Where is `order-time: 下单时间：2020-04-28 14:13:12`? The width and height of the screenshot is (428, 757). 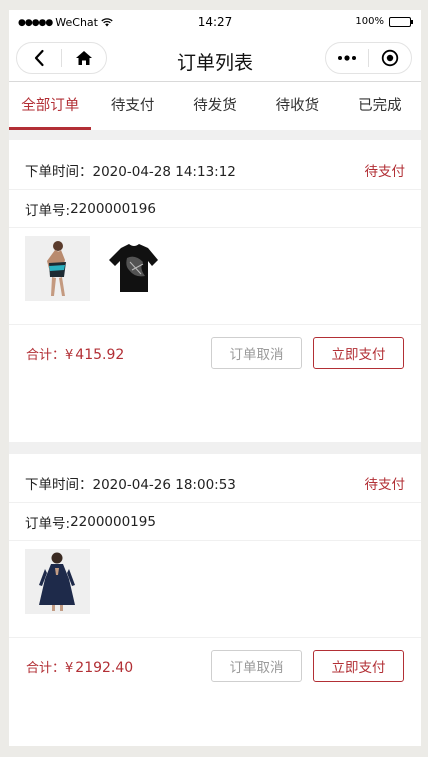
order-time: 下单时间：2020-04-28 14:13:12 is located at coordinates (130, 172).